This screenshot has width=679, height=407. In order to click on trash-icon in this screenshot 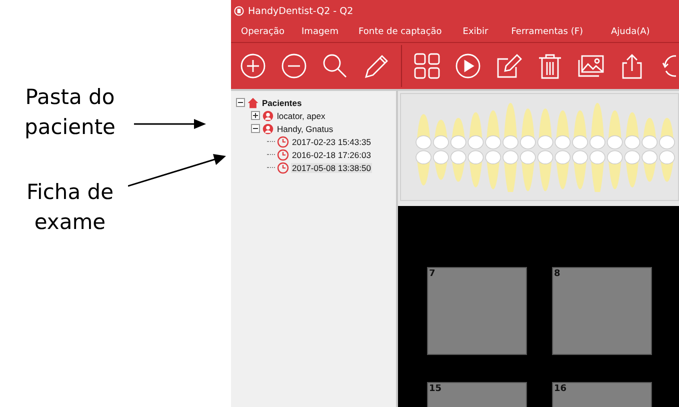, I will do `click(550, 66)`.